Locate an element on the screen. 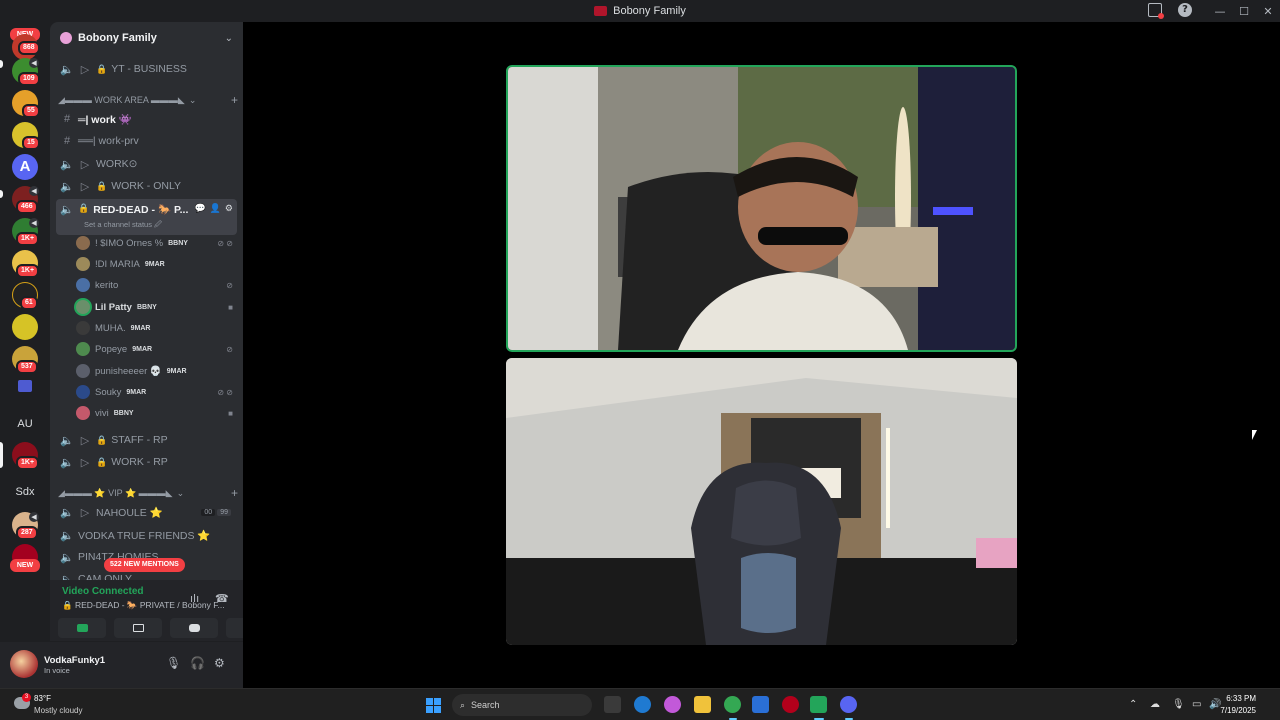  invite-icon: 👤 is located at coordinates (215, 208).